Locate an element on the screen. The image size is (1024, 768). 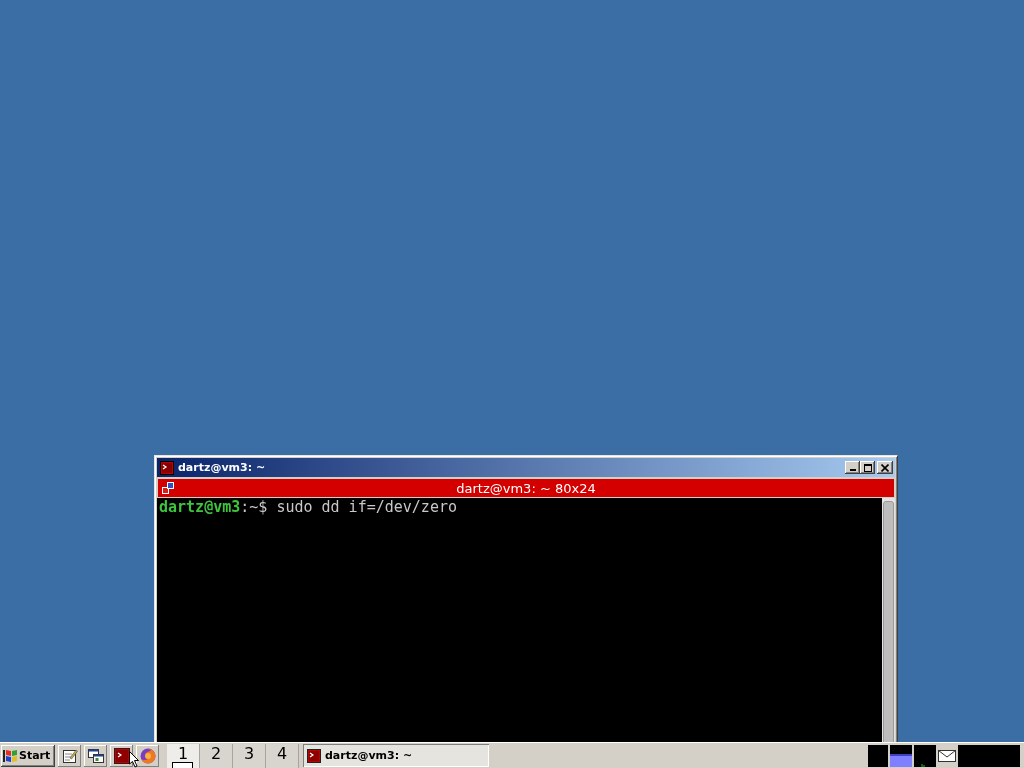
globe-icon is located at coordinates (147, 755).